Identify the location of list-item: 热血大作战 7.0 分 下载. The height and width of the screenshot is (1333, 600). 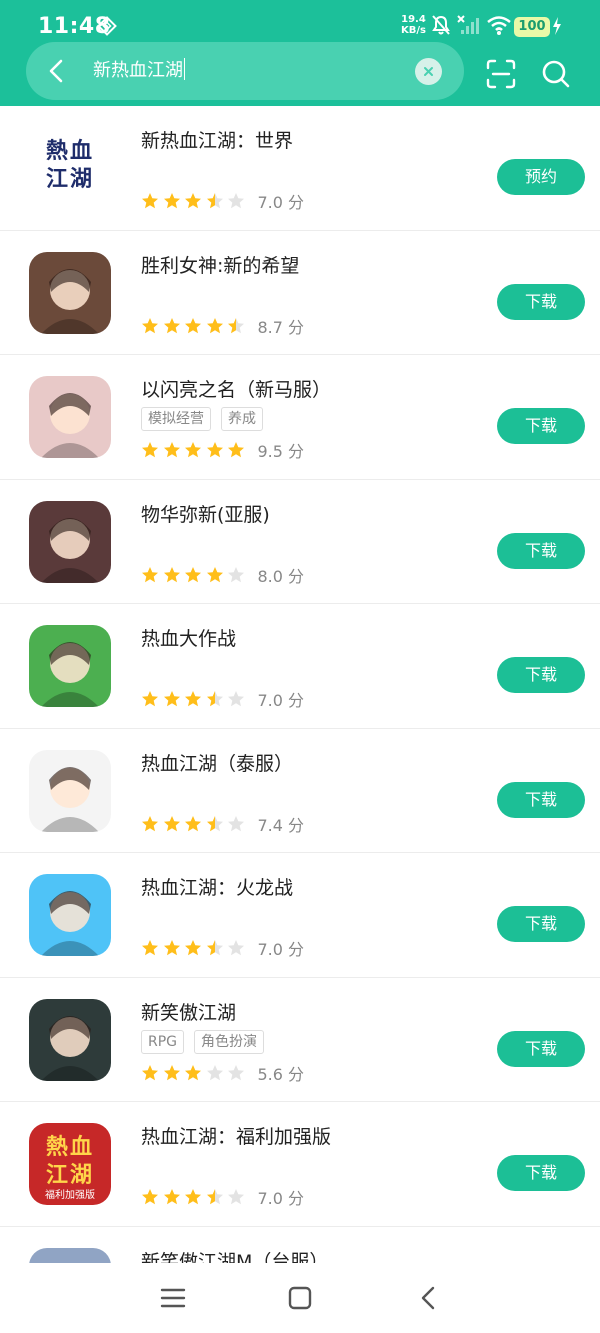
(300, 666).